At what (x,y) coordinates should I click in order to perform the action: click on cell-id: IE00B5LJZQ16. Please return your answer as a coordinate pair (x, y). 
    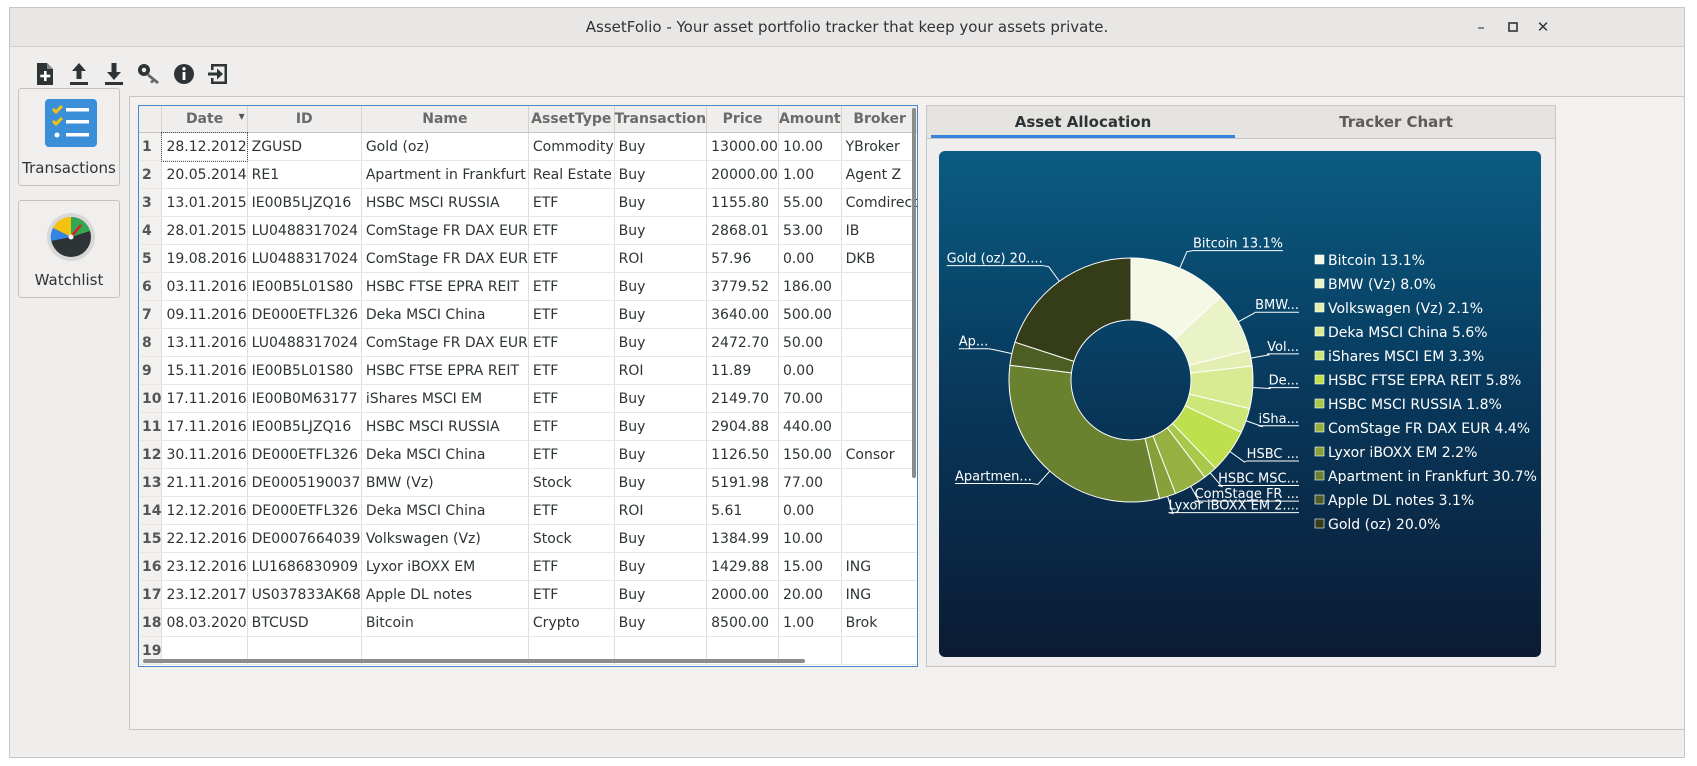
    Looking at the image, I should click on (304, 202).